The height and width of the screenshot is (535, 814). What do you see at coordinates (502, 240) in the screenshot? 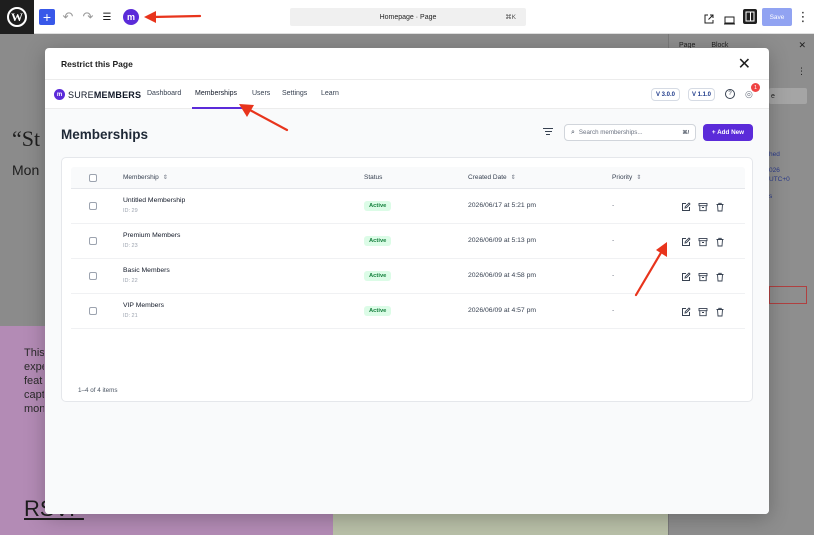
I see `created-date: 2026/06/09 at 5:13 pm` at bounding box center [502, 240].